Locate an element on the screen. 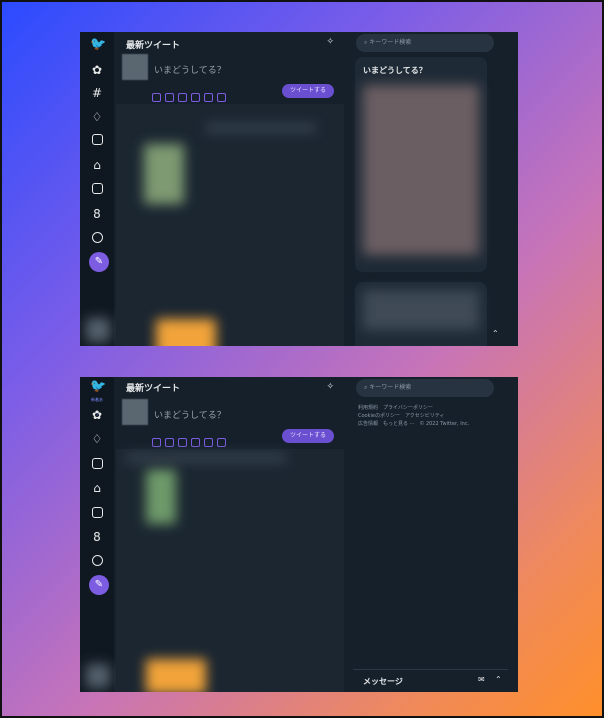 The height and width of the screenshot is (718, 604). new-message-icon: ✉ is located at coordinates (481, 679).